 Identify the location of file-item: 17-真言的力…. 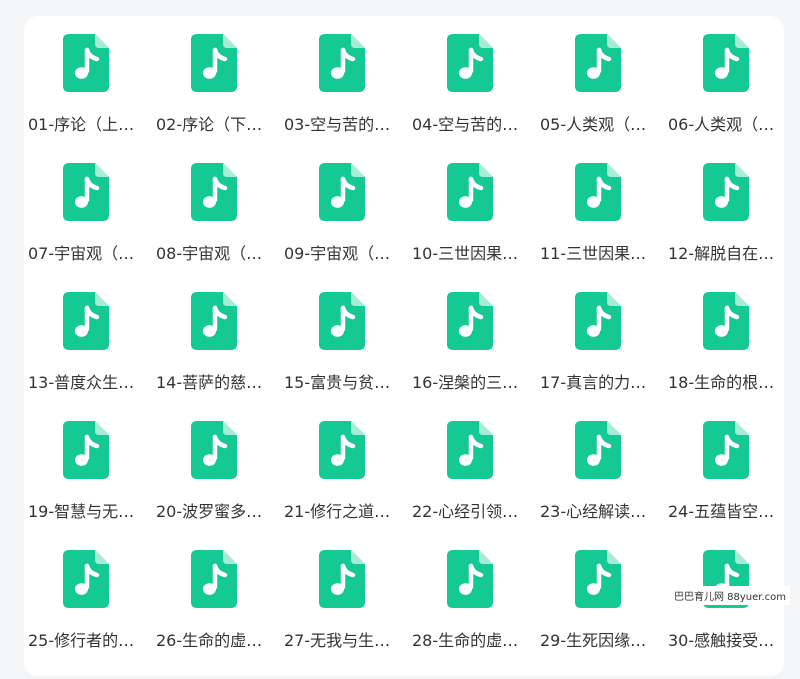
(600, 356).